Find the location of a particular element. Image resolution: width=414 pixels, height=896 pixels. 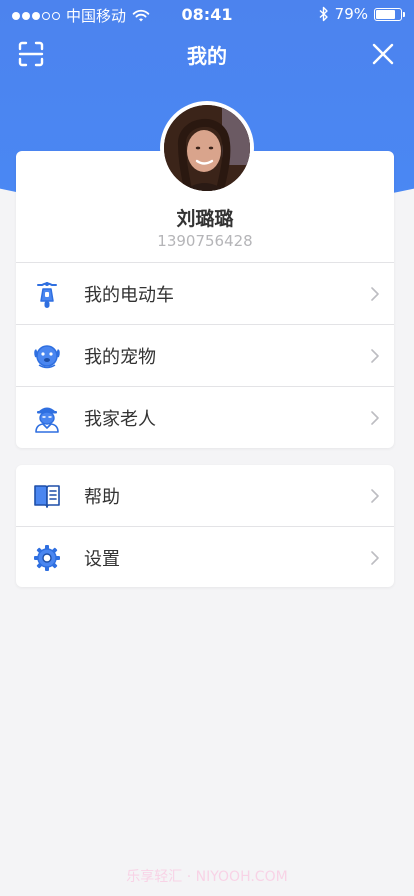

scooter-icon is located at coordinates (47, 294).